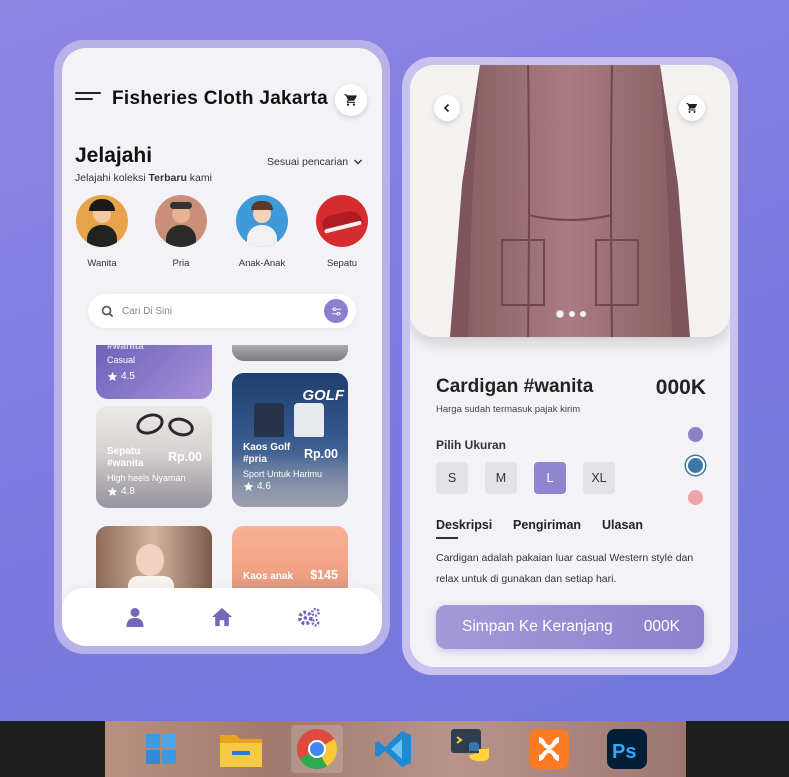  Describe the element at coordinates (599, 478) in the screenshot. I see `size-option-xl: XL` at that location.